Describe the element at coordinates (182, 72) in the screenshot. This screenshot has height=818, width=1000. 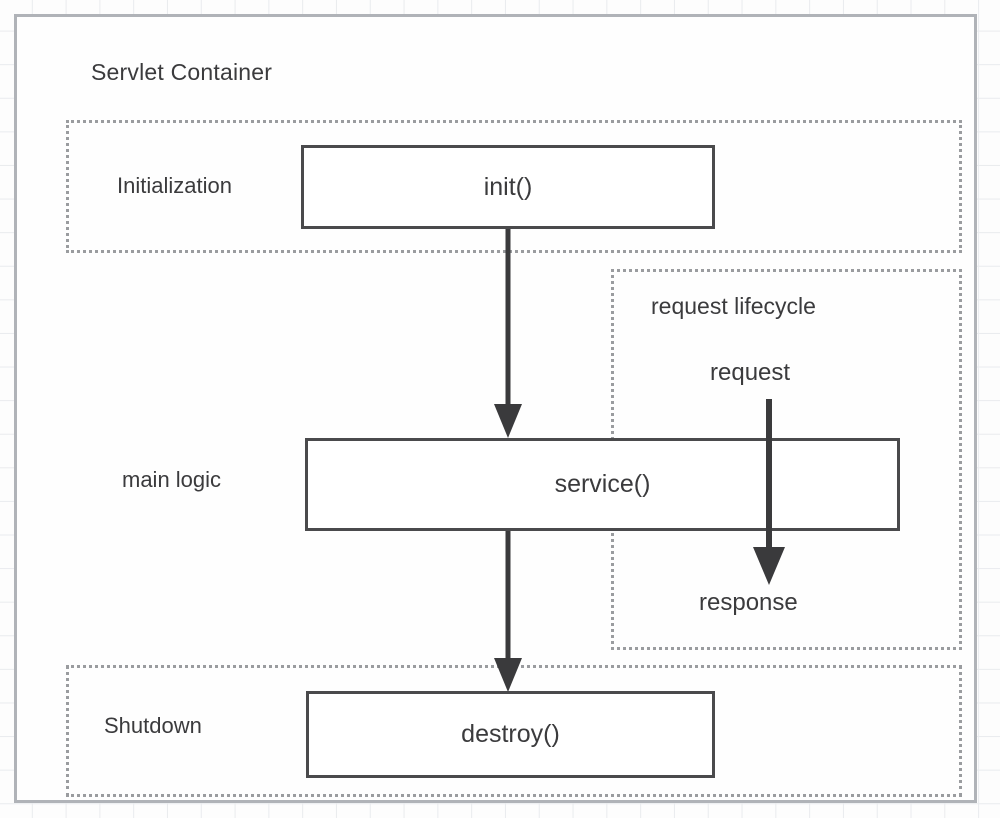
I see `page-title: Servlet Container` at that location.